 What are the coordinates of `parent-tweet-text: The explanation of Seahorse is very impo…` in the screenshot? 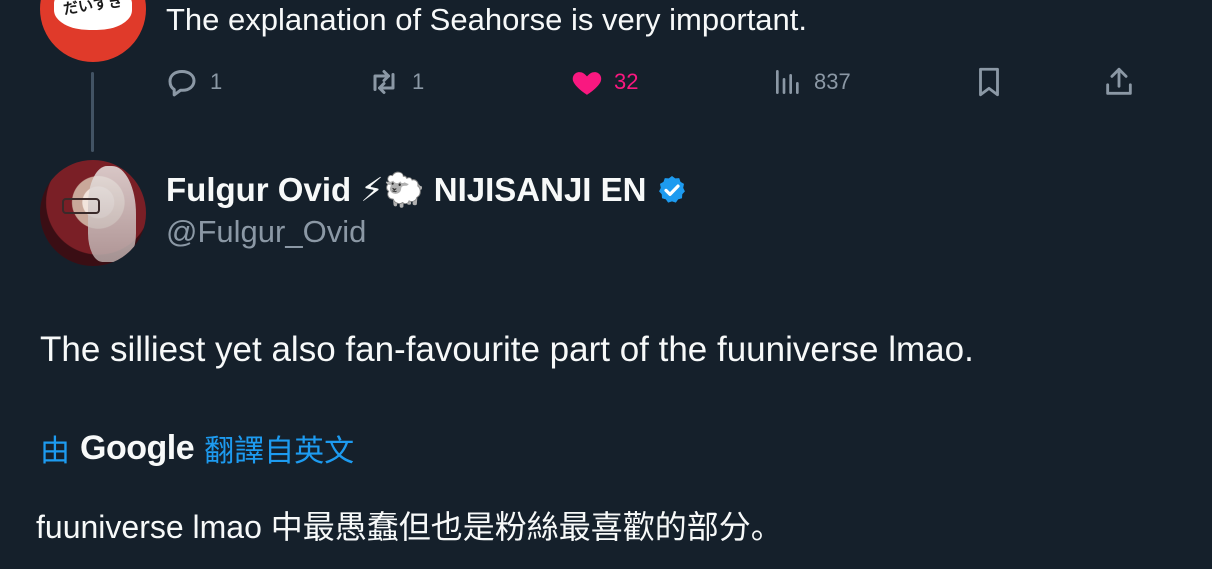 It's located at (487, 19).